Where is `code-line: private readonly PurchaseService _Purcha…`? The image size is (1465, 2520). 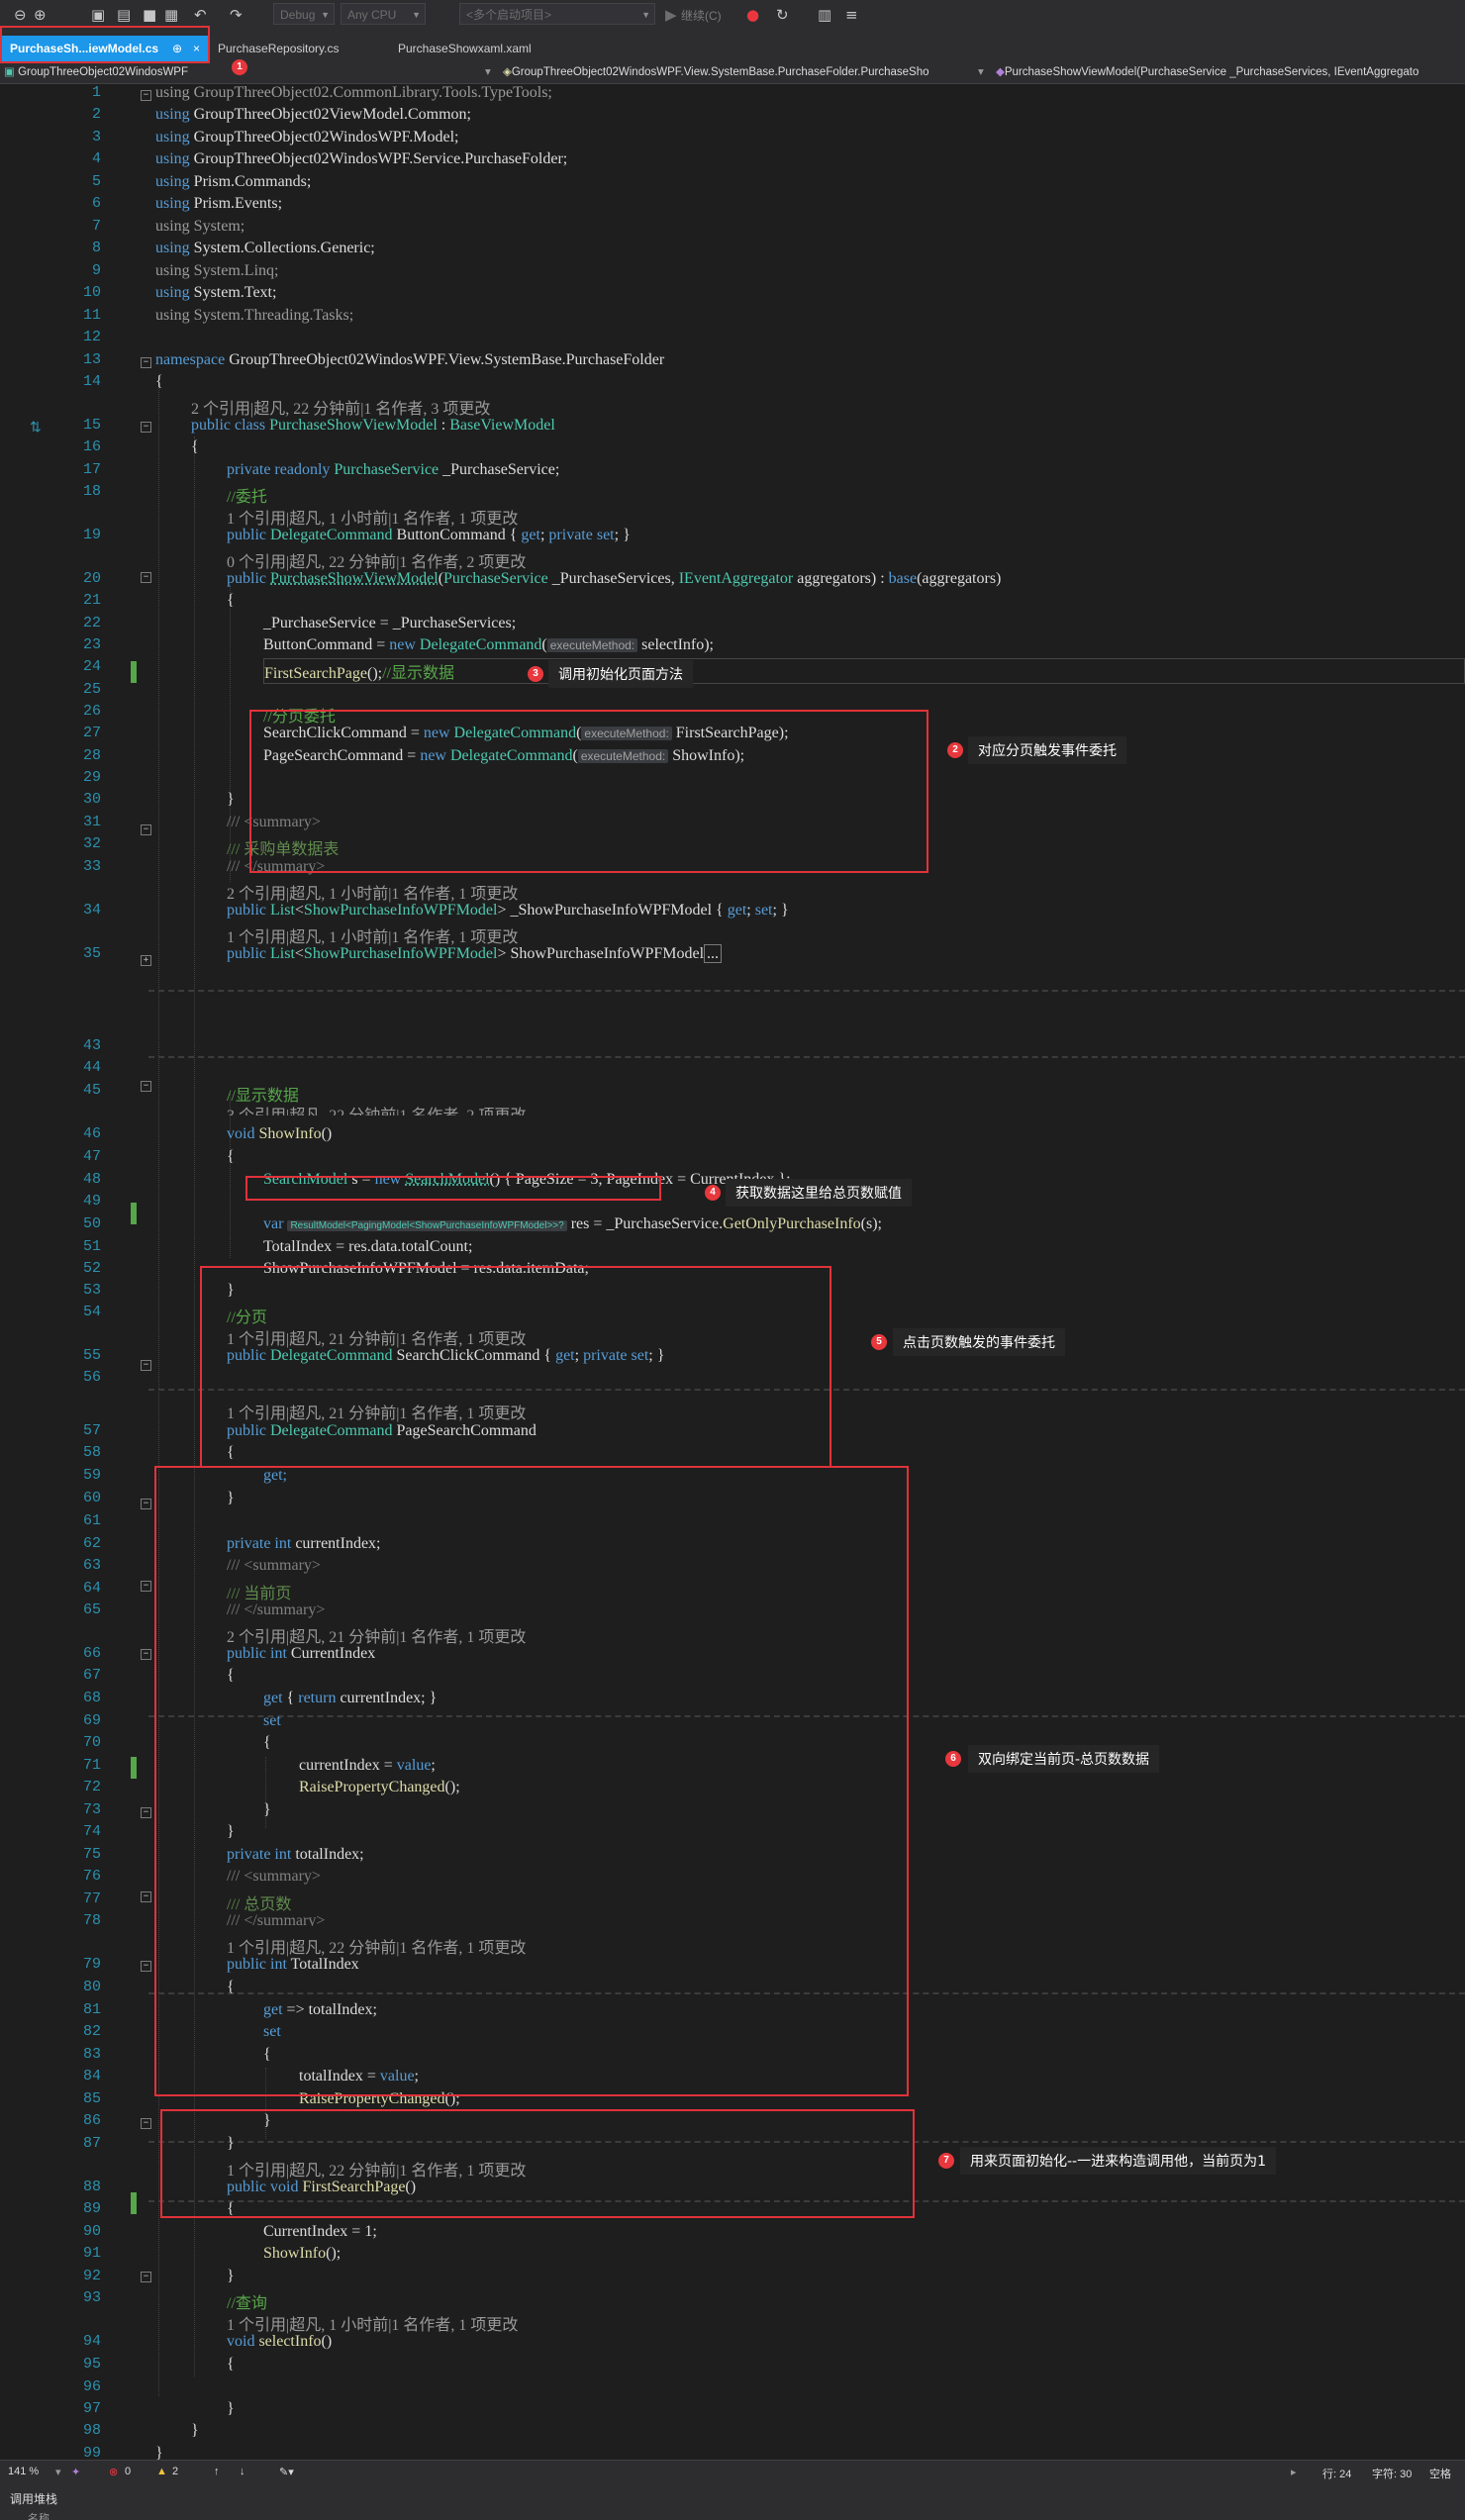
code-line: private readonly PurchaseService _Purcha… is located at coordinates (393, 470).